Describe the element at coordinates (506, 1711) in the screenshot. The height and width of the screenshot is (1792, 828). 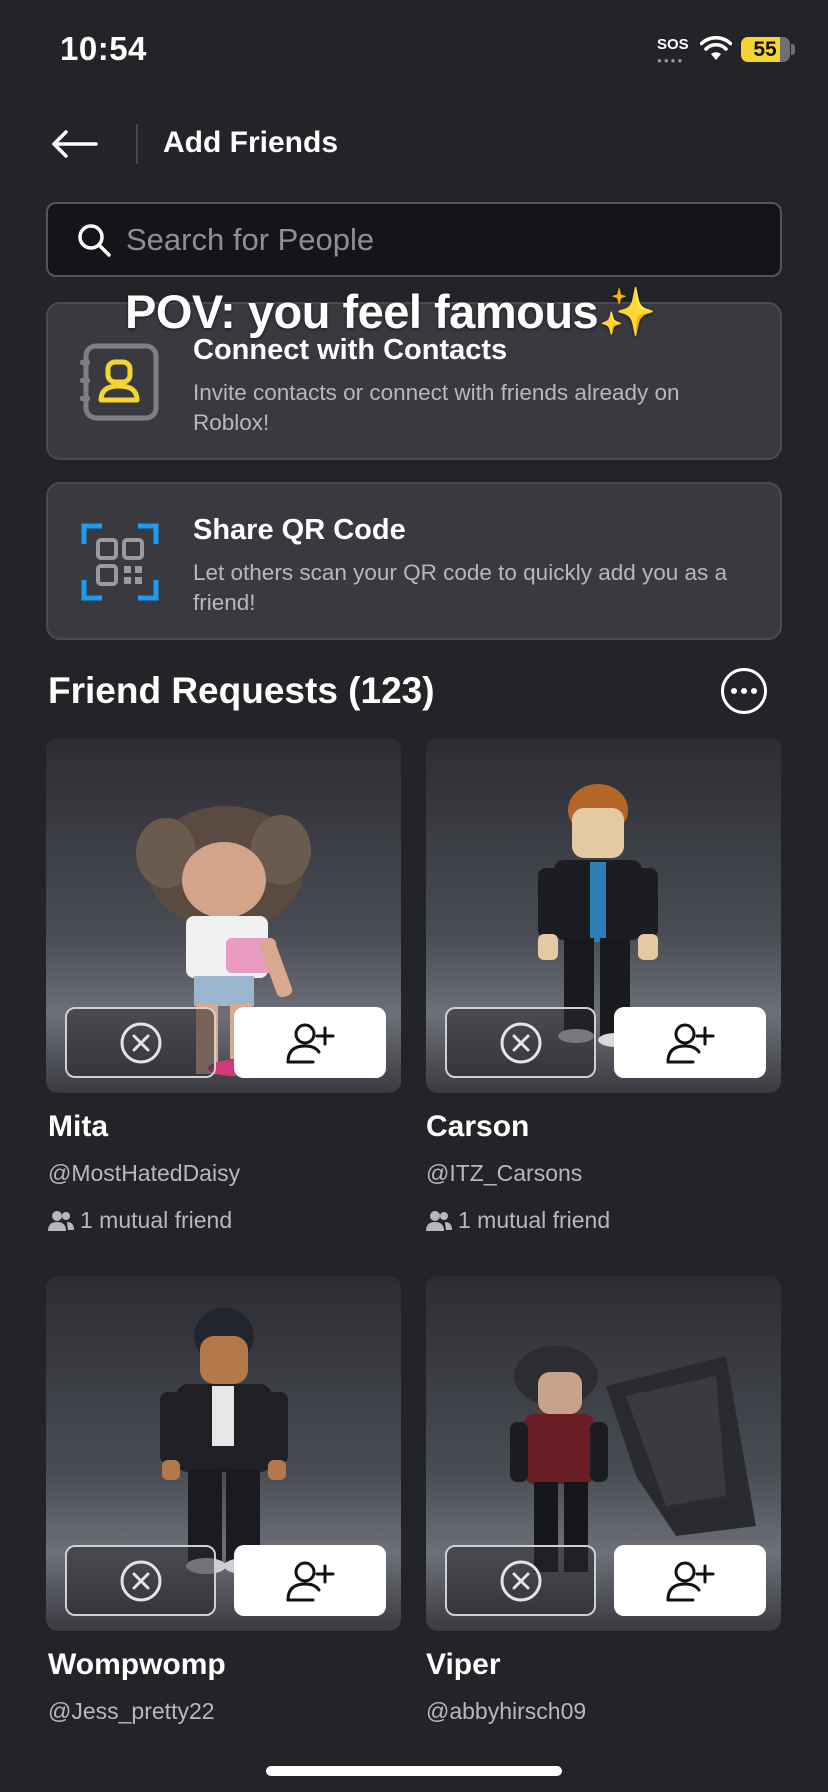
I see `friend-handle: @abbyhirsch09` at that location.